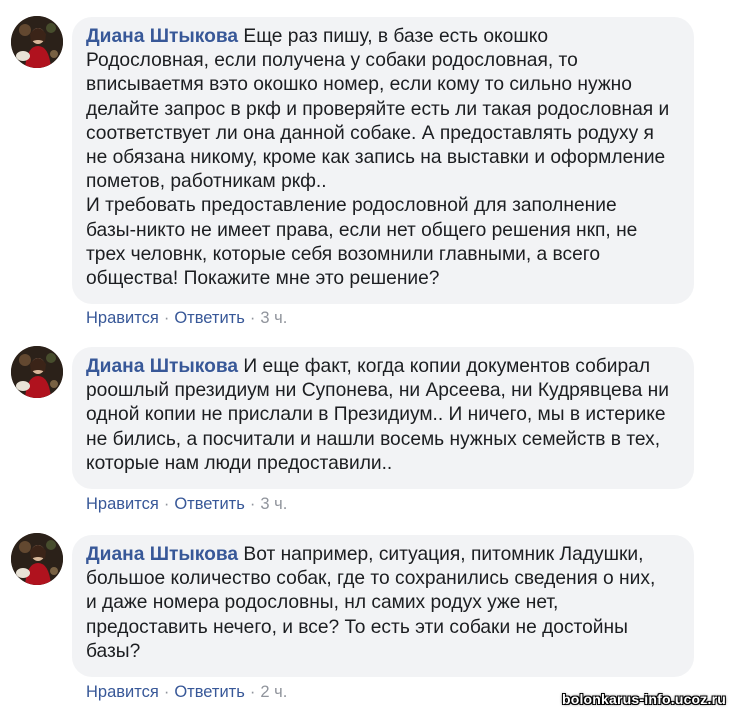 The image size is (736, 711). I want to click on comment-actions: Нравится · Ответить · 2 ч., so click(186, 692).